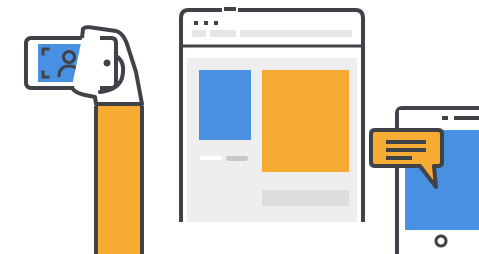 The height and width of the screenshot is (254, 479). What do you see at coordinates (296, 33) in the screenshot?
I see `url-field` at bounding box center [296, 33].